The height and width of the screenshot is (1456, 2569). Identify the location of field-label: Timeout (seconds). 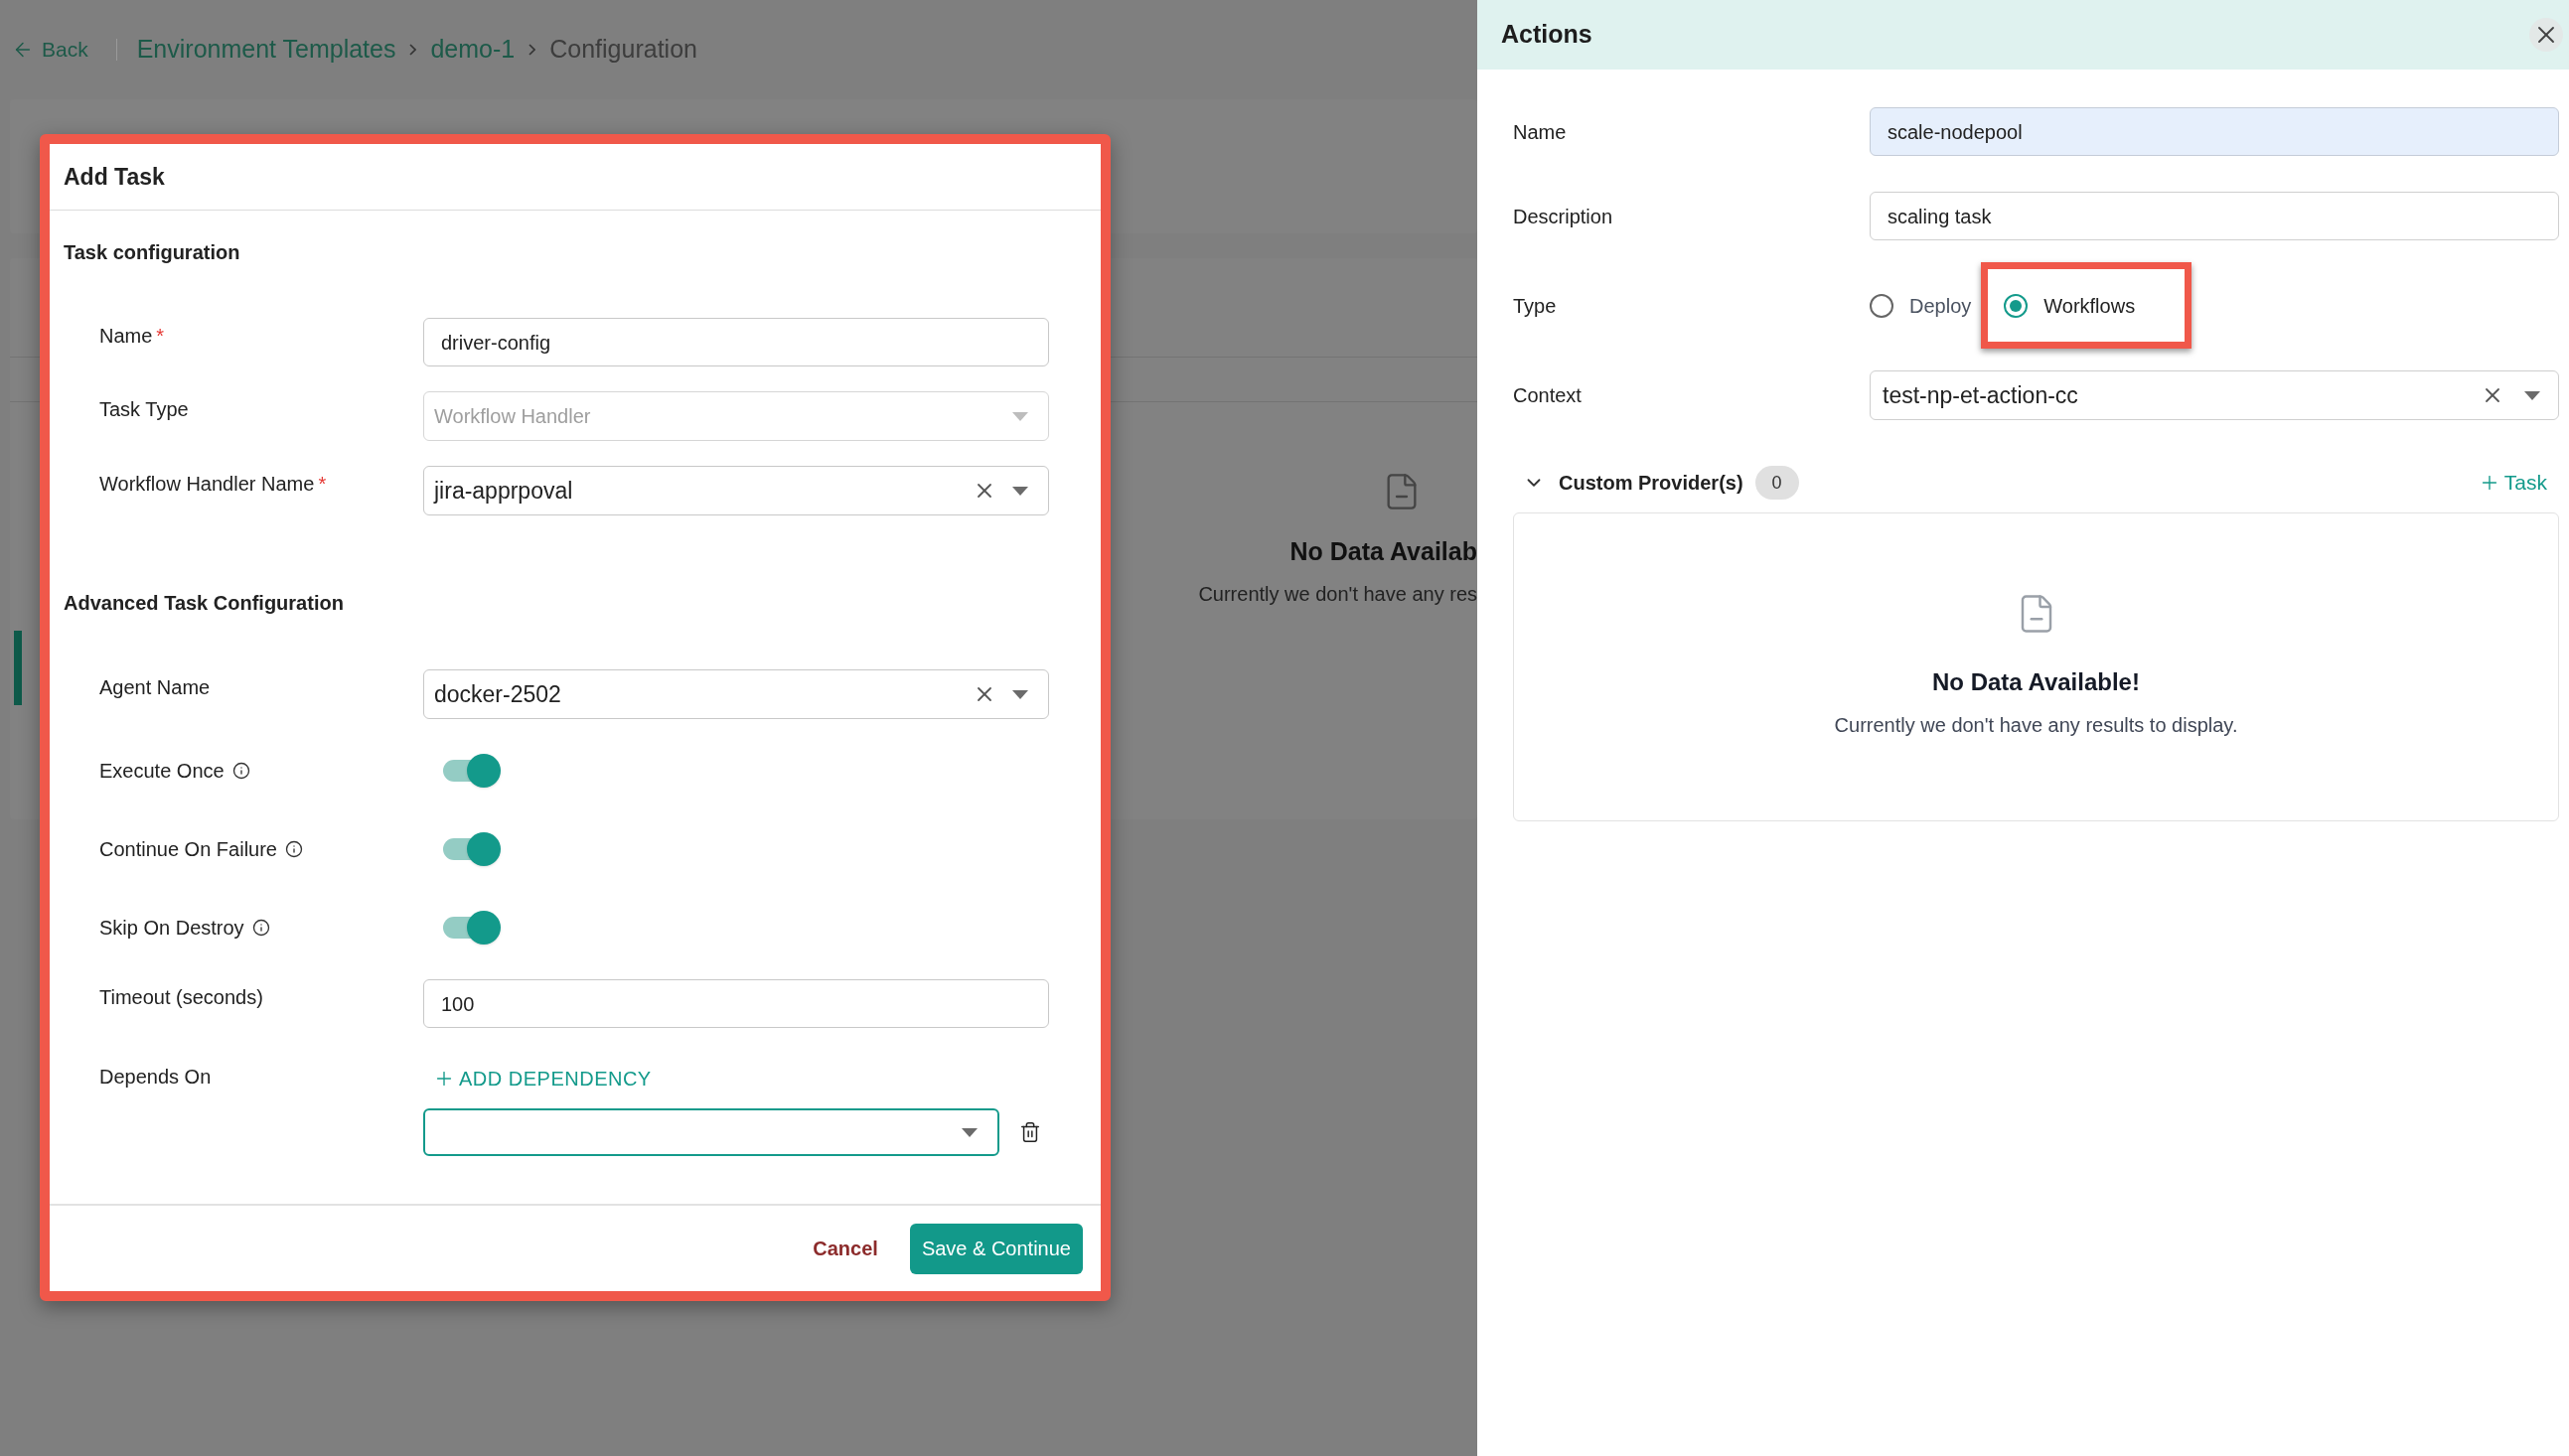
(181, 997).